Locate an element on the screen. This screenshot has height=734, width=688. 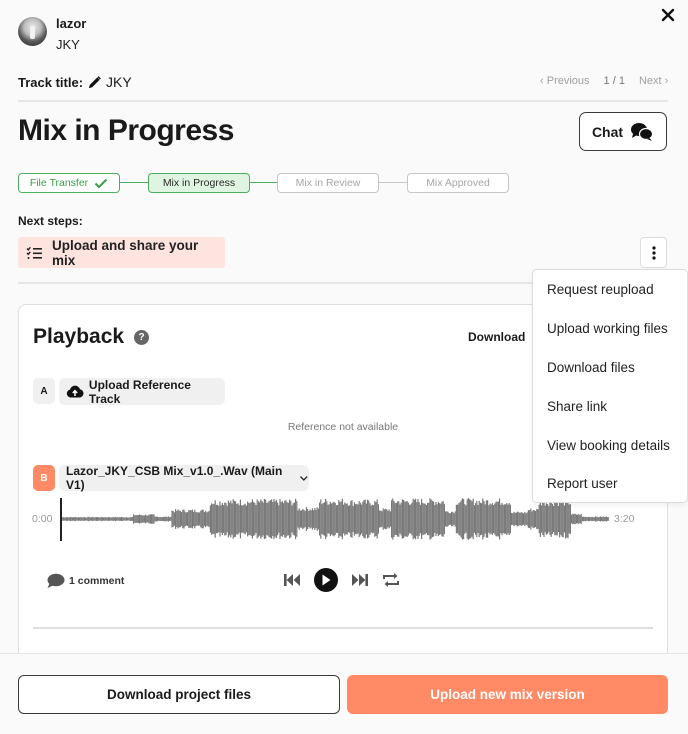
step-connector is located at coordinates (134, 182).